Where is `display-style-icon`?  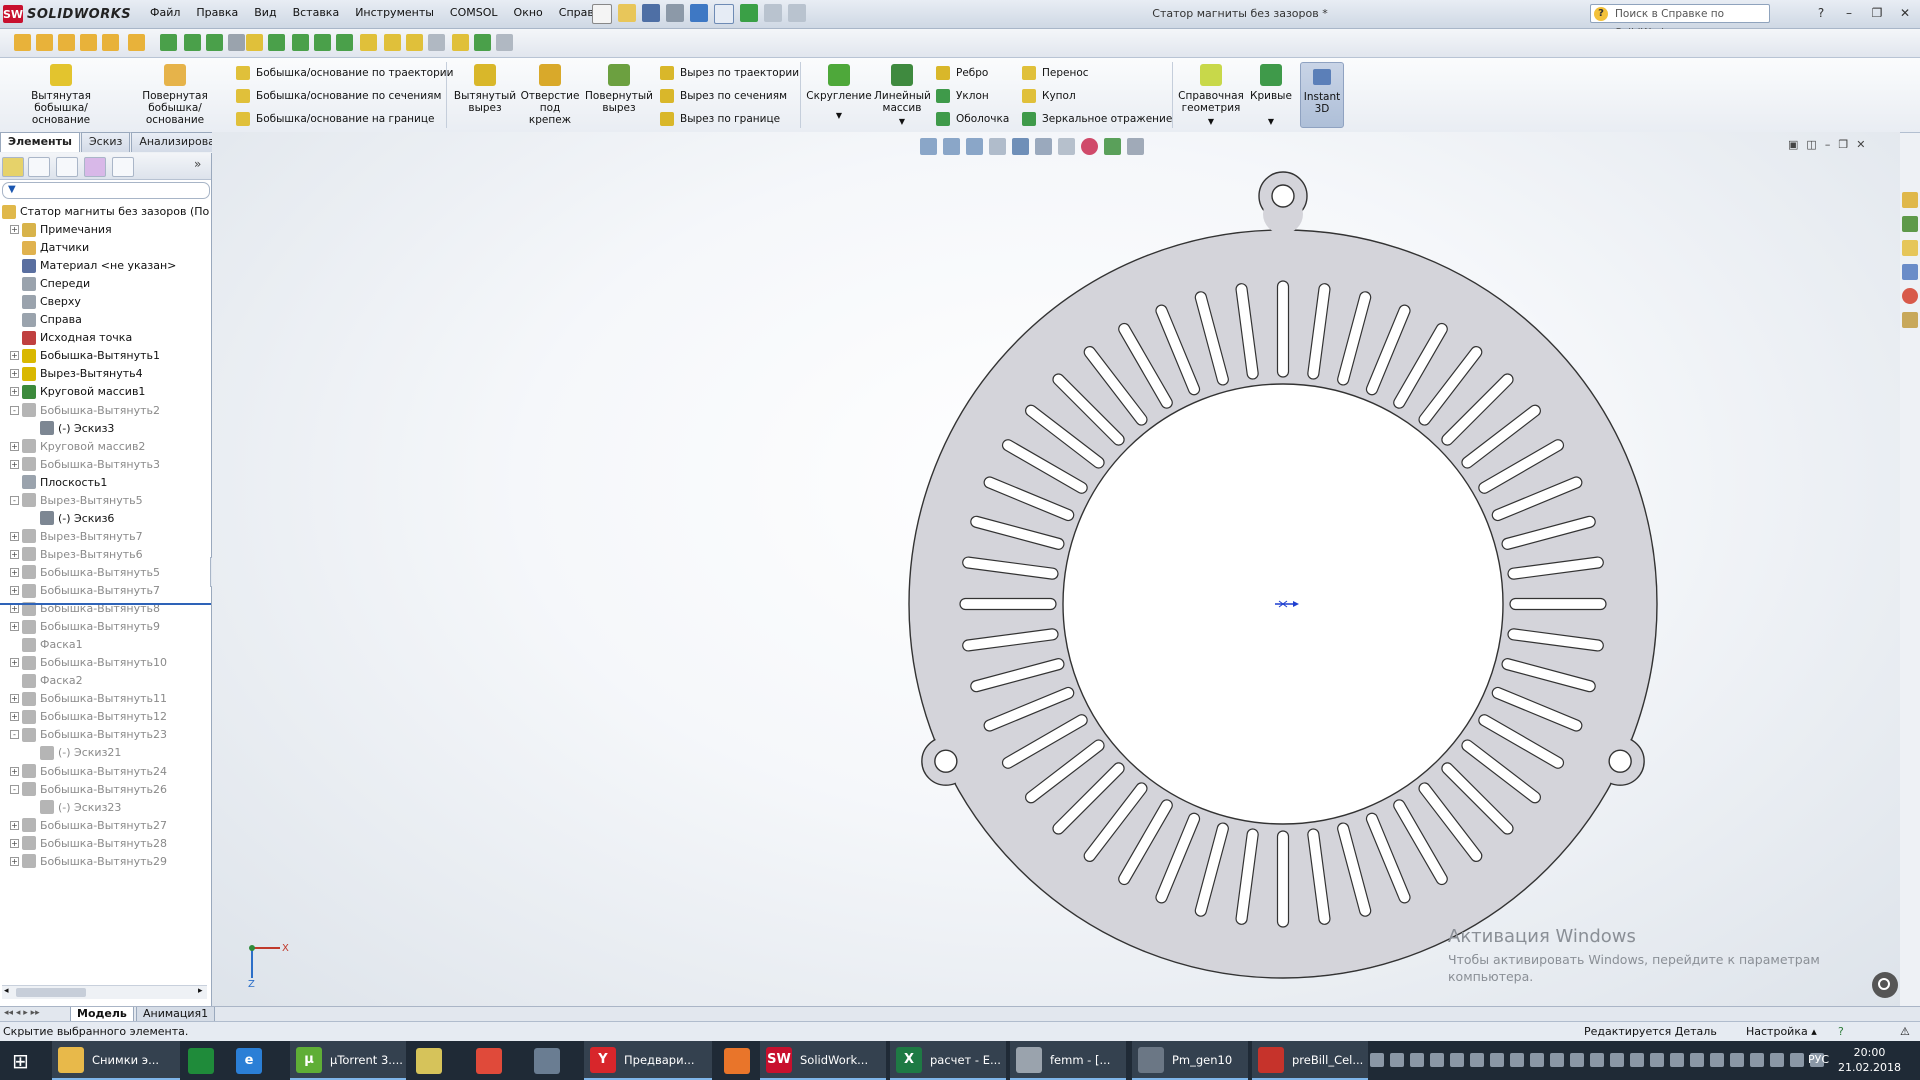 display-style-icon is located at coordinates (1043, 146).